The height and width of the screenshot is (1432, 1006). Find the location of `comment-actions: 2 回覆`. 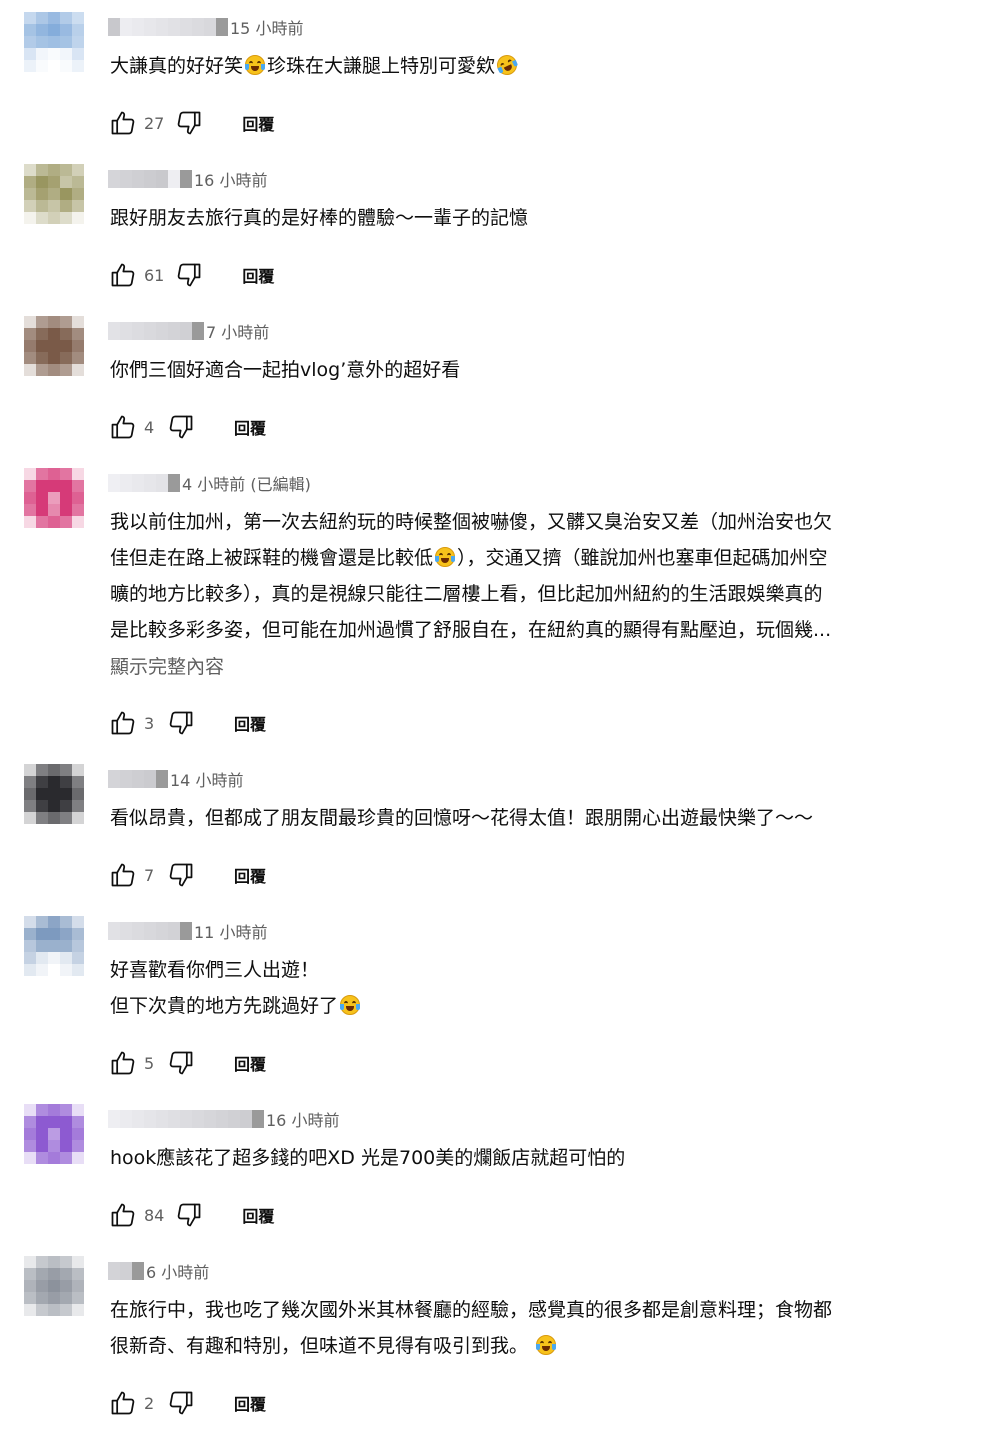

comment-actions: 2 回覆 is located at coordinates (187, 1403).